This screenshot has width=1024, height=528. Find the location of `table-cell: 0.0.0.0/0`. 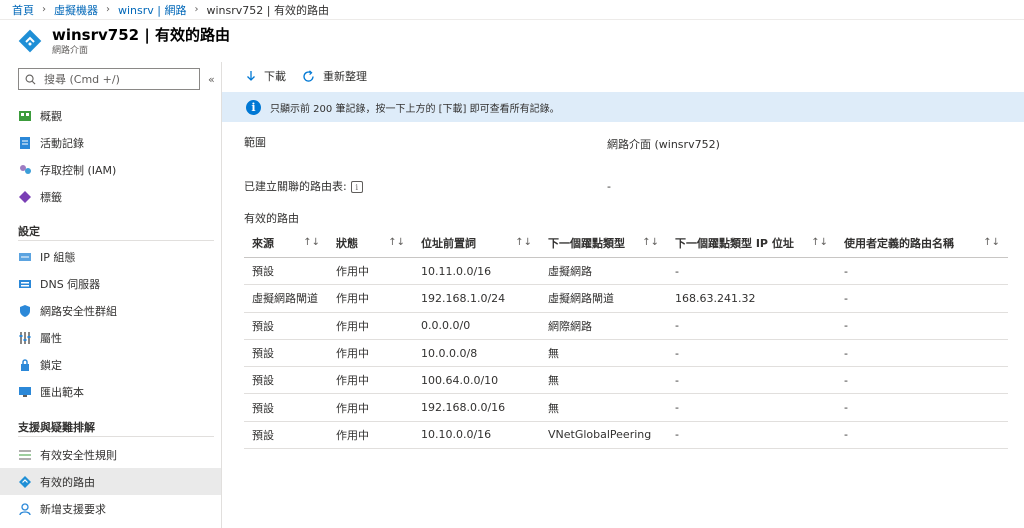

table-cell: 0.0.0.0/0 is located at coordinates (446, 326).